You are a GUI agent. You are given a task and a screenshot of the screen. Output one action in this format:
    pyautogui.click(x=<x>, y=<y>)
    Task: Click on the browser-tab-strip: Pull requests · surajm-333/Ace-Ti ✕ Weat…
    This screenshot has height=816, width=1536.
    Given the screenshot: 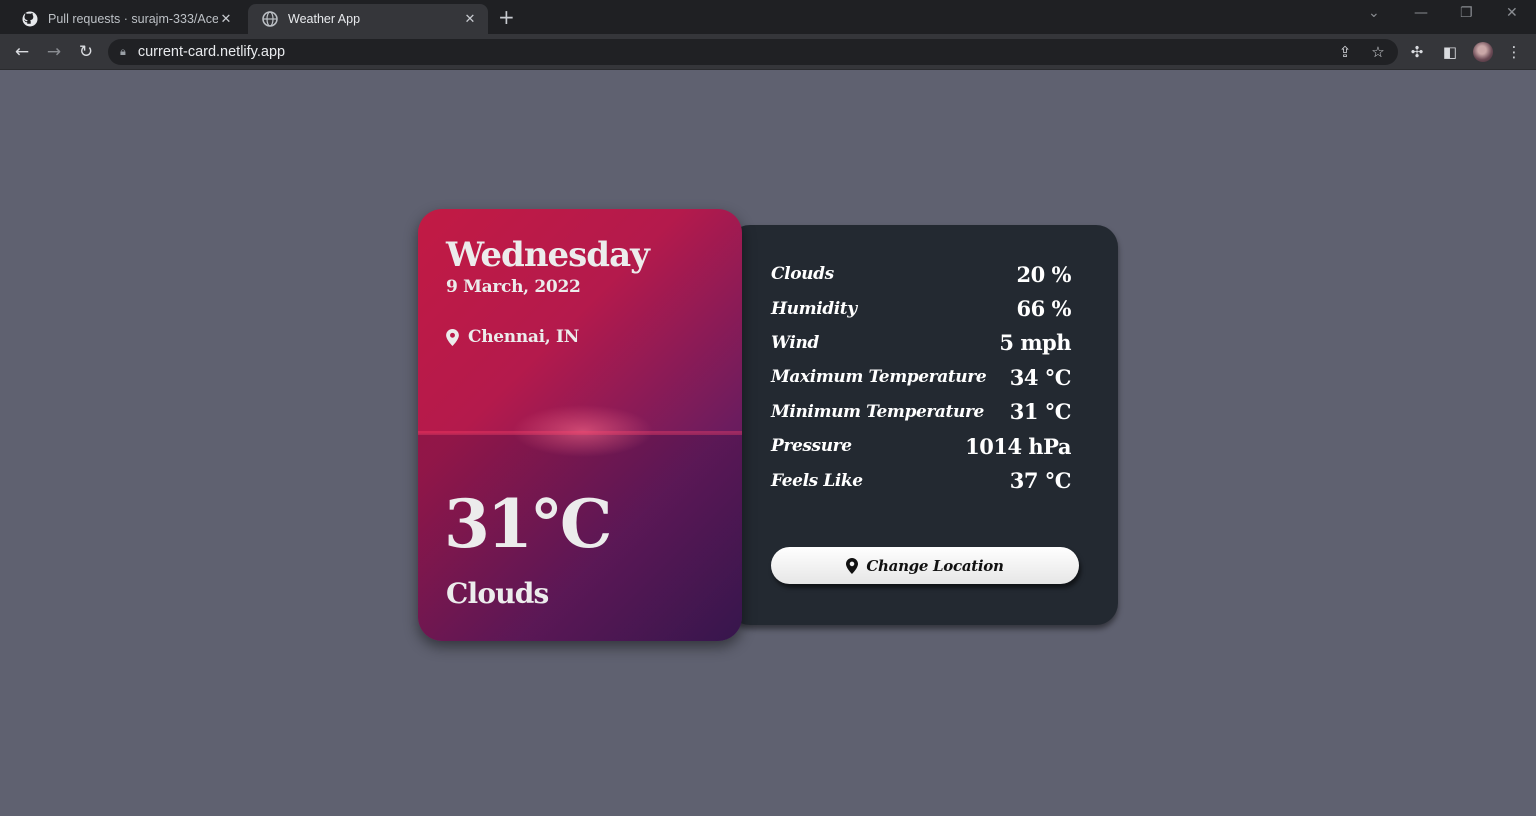 What is the action you would take?
    pyautogui.click(x=768, y=17)
    